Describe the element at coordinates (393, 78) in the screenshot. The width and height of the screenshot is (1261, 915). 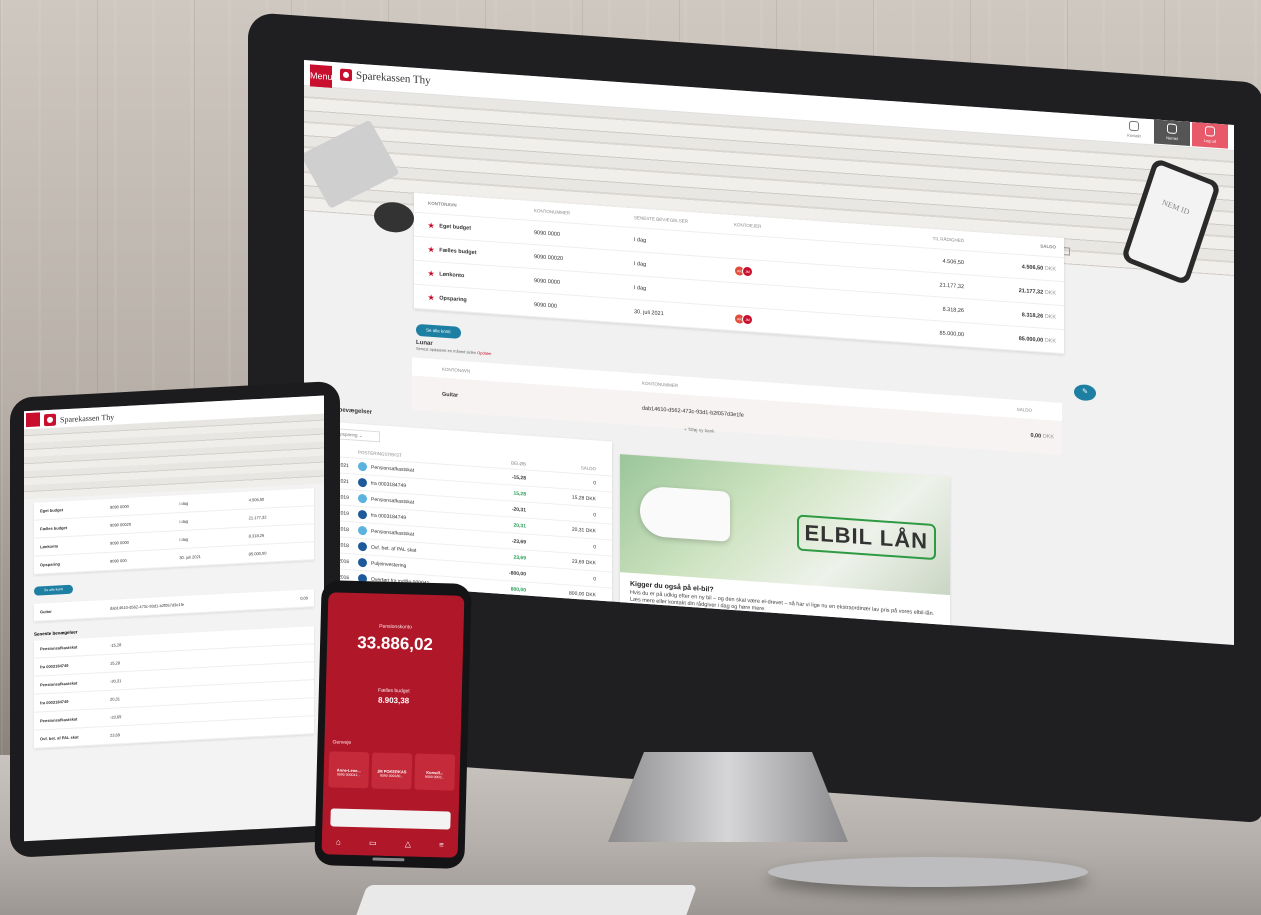
I see `bank-name: Sparekassen Thy` at that location.